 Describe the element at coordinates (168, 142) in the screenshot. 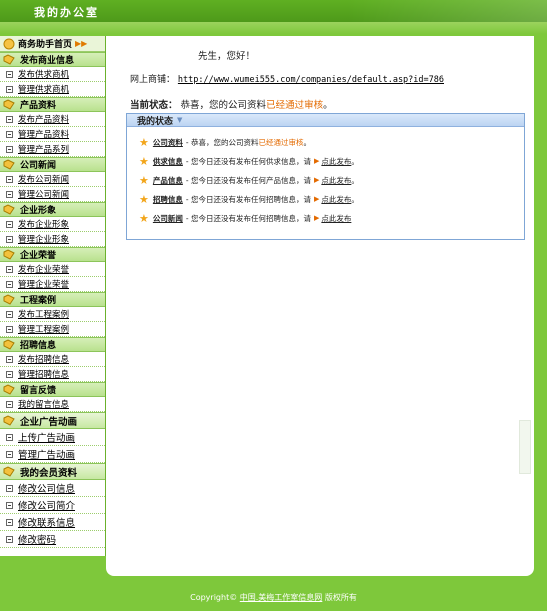

I see `status-row-key: 公司资料` at that location.